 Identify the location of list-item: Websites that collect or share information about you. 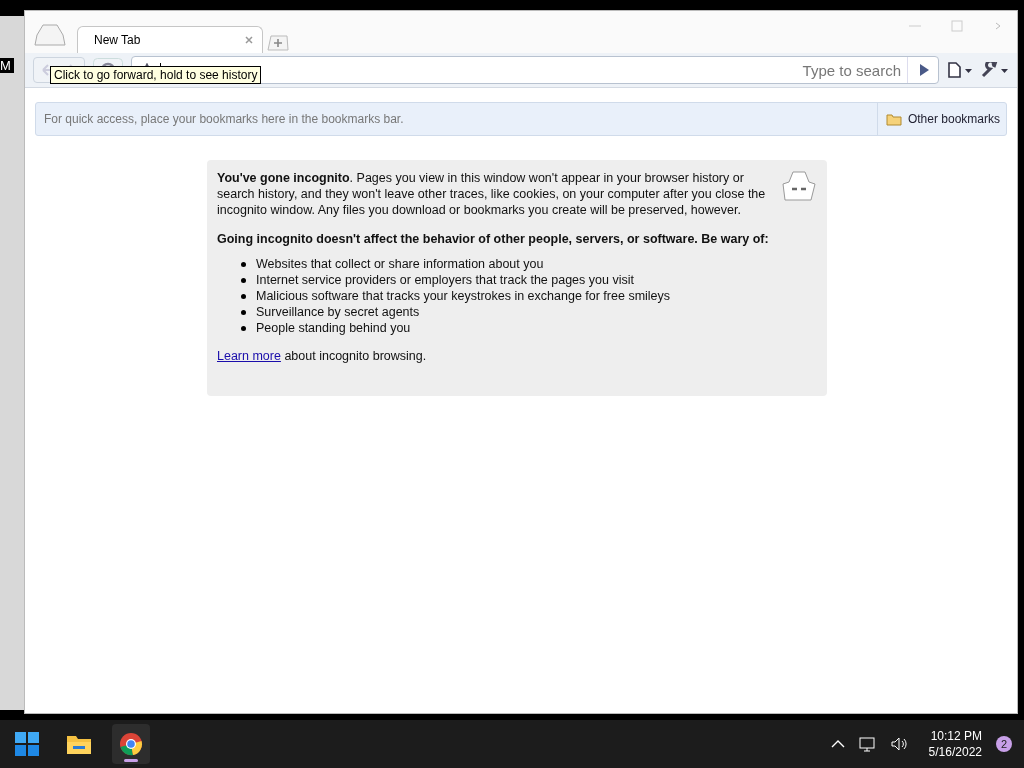
(400, 264).